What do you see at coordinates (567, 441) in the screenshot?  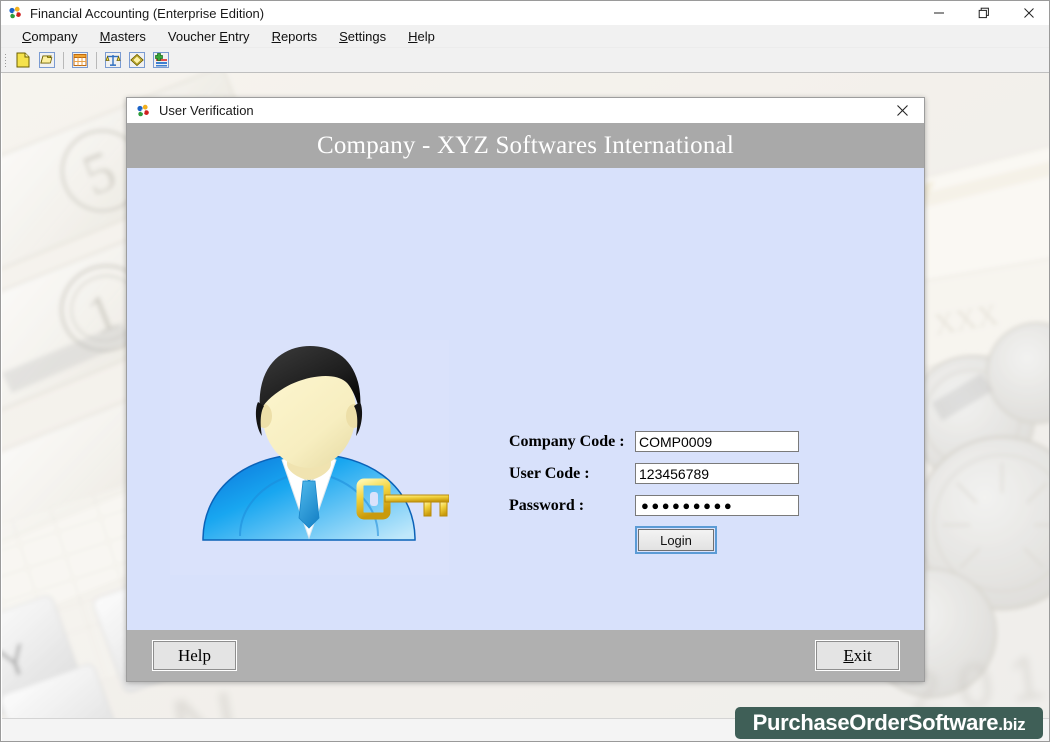 I see `company-code-label: Company Code :` at bounding box center [567, 441].